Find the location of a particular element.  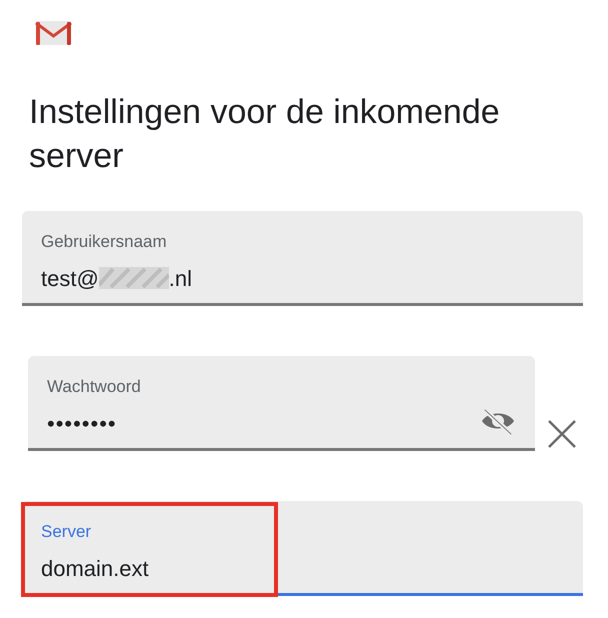

mail-logo-icon is located at coordinates (53, 33).